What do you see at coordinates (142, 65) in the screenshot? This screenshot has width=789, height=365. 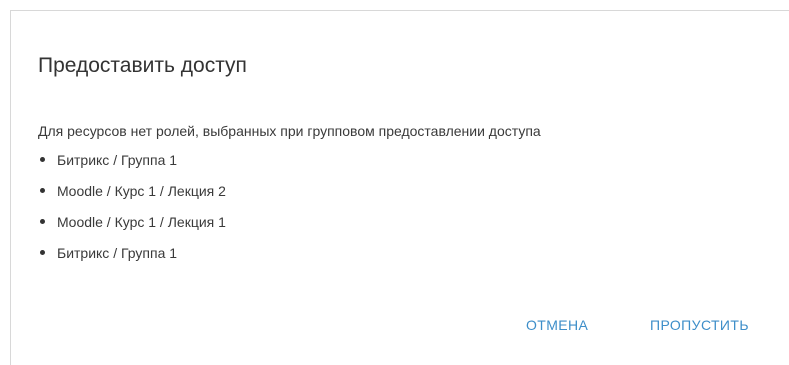 I see `dialog-title: Предоставить доступ` at bounding box center [142, 65].